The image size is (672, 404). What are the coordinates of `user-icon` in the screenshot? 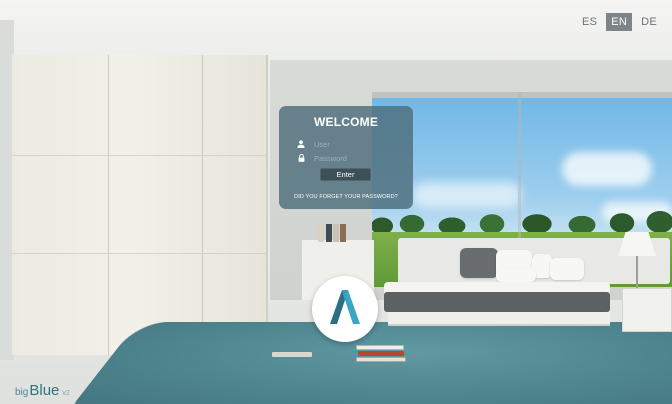 It's located at (301, 144).